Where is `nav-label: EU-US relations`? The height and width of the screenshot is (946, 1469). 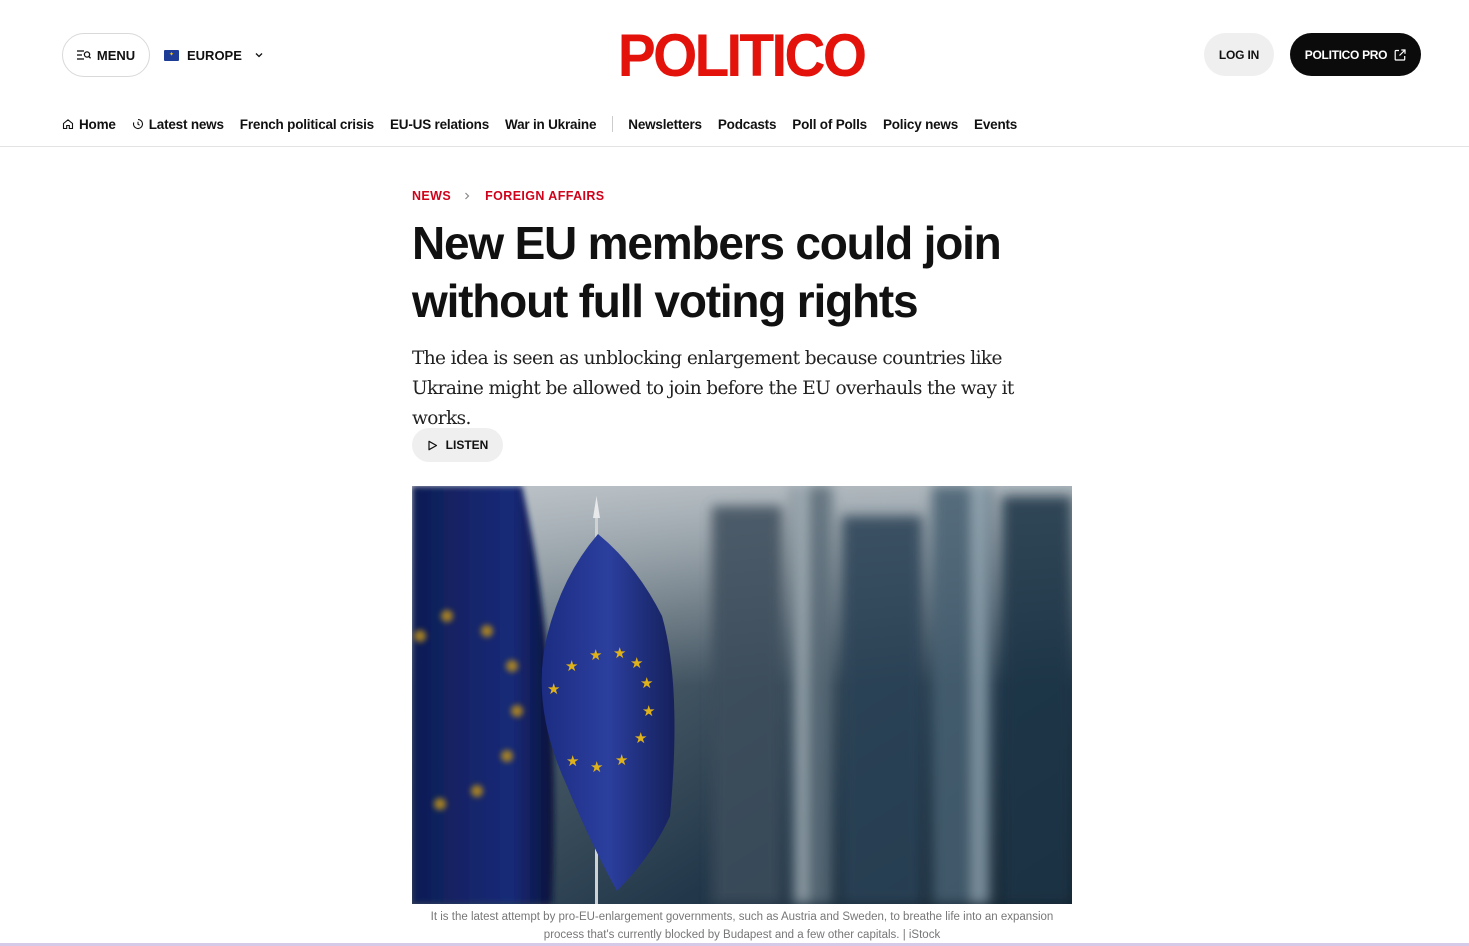
nav-label: EU-US relations is located at coordinates (440, 124).